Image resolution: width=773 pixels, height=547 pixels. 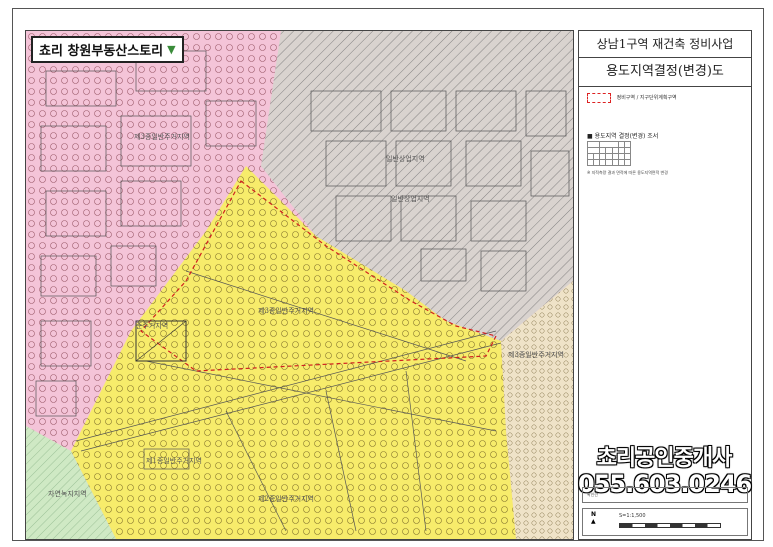 What do you see at coordinates (599, 98) in the screenshot?
I see `boundary-legend-swatch` at bounding box center [599, 98].